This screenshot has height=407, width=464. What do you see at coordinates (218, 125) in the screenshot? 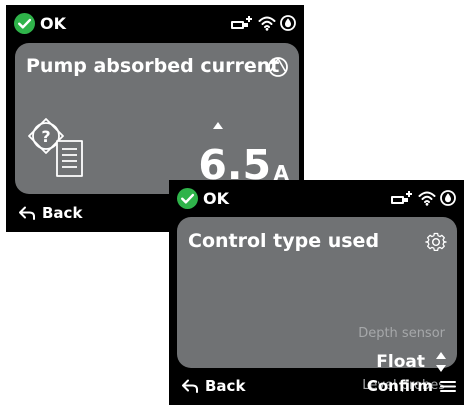
I see `caret-up-icon` at bounding box center [218, 125].